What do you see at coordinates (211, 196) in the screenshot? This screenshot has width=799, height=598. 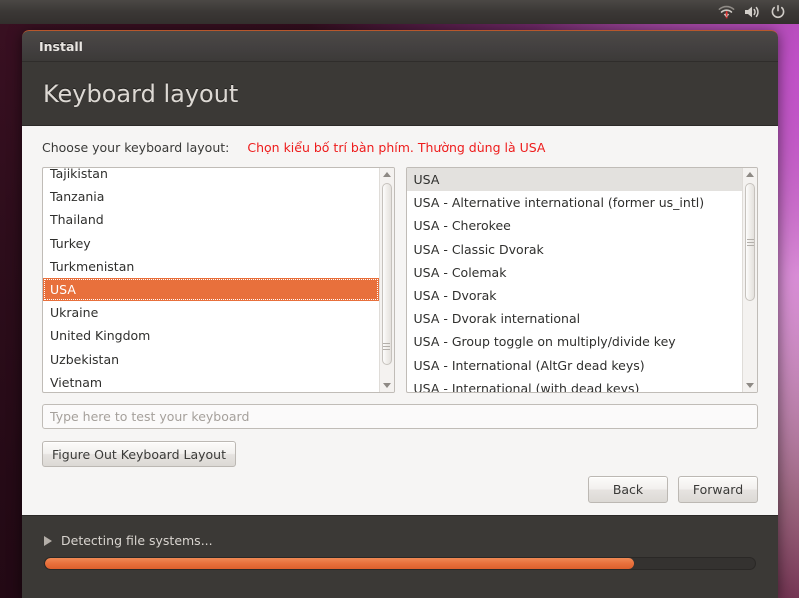 I see `list-item: Tanzania` at bounding box center [211, 196].